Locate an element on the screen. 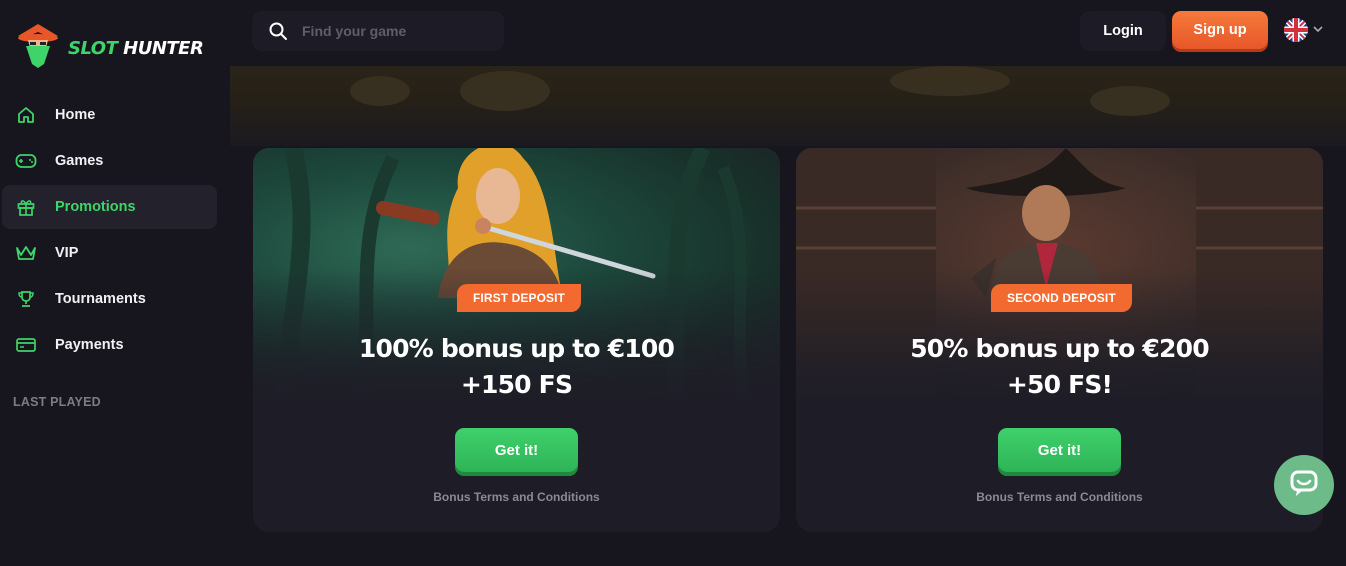 This screenshot has width=1346, height=566. sidebar-item-label: Payments is located at coordinates (89, 345).